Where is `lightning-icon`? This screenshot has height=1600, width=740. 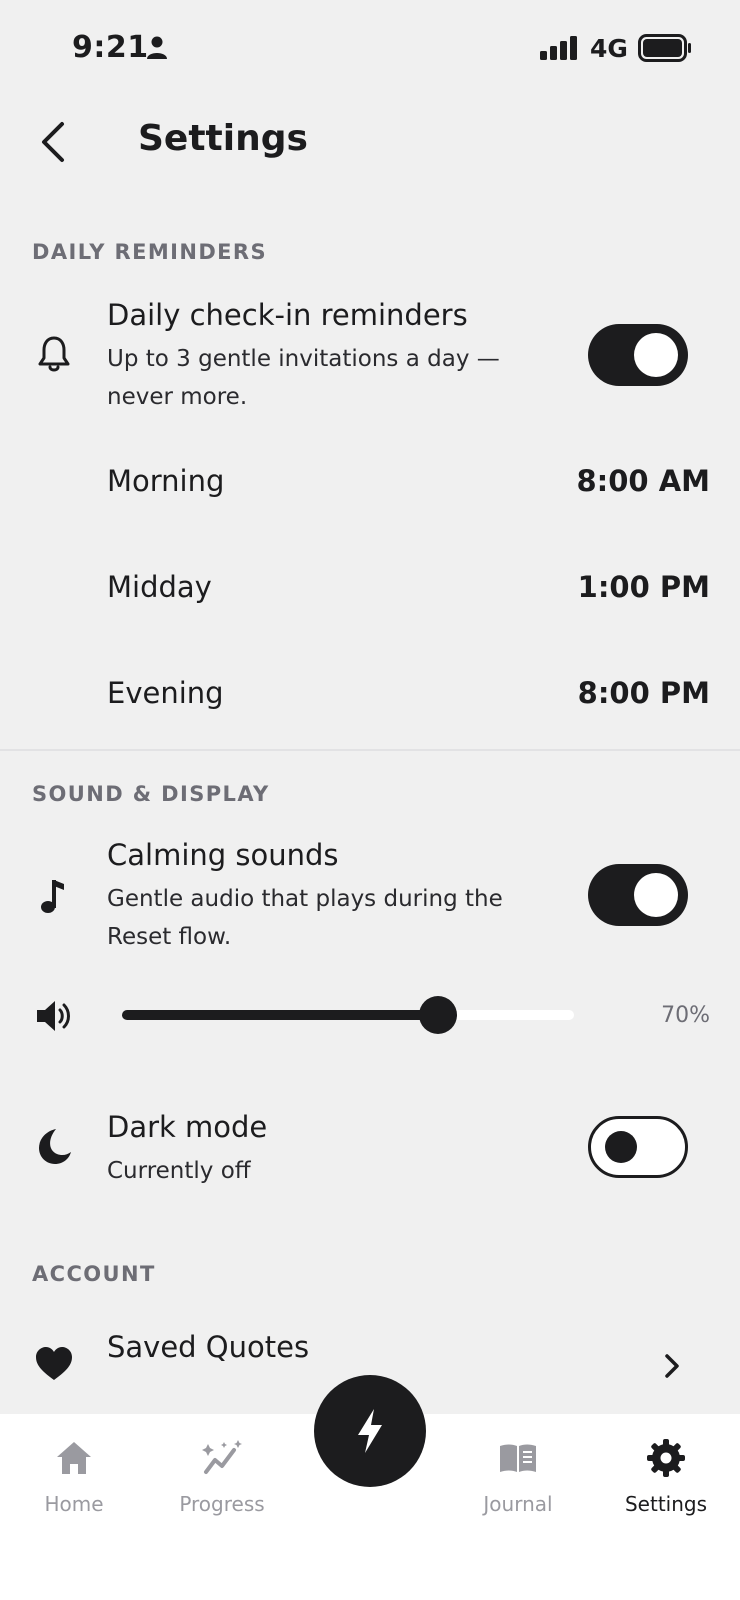
lightning-icon is located at coordinates (370, 1431).